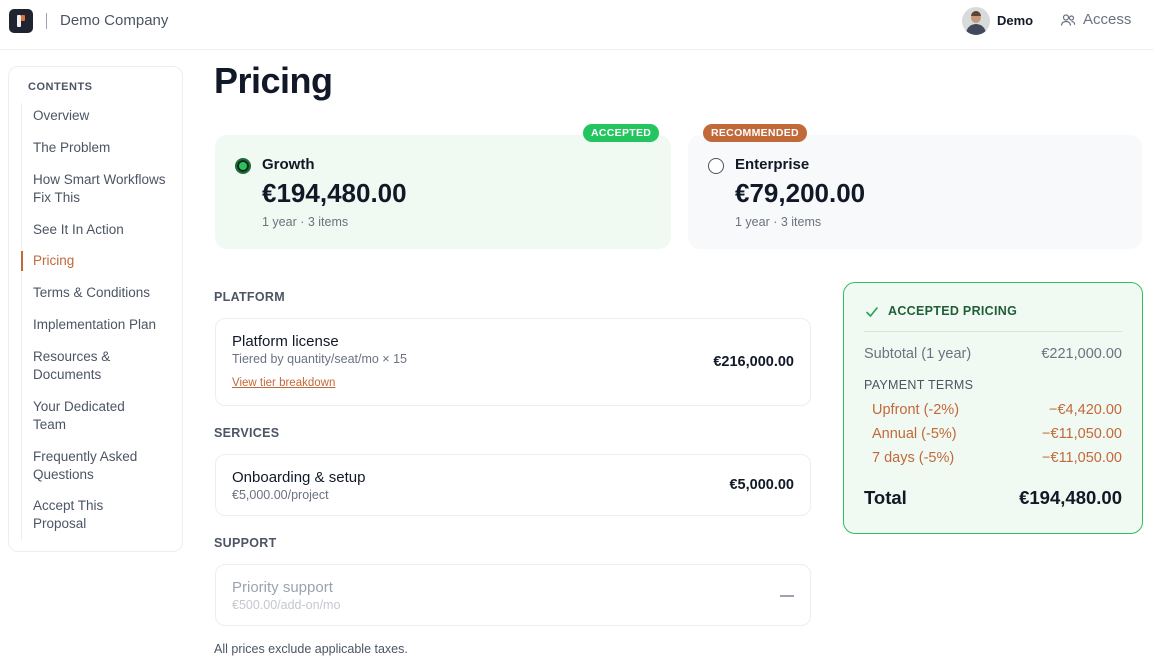 Image resolution: width=1154 pixels, height=670 pixels. What do you see at coordinates (319, 359) in the screenshot?
I see `line-item-subtext: Tiered by quantity/seat/mo × 15` at bounding box center [319, 359].